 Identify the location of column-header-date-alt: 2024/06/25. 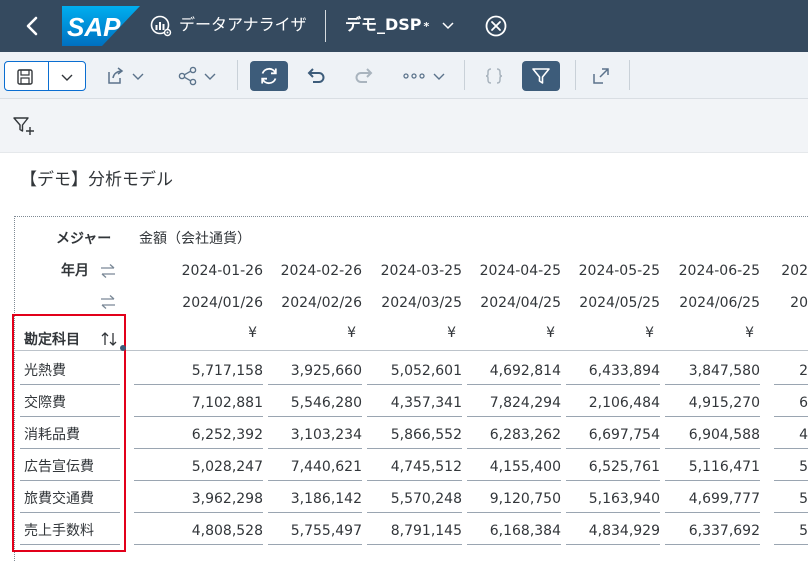
(695, 303).